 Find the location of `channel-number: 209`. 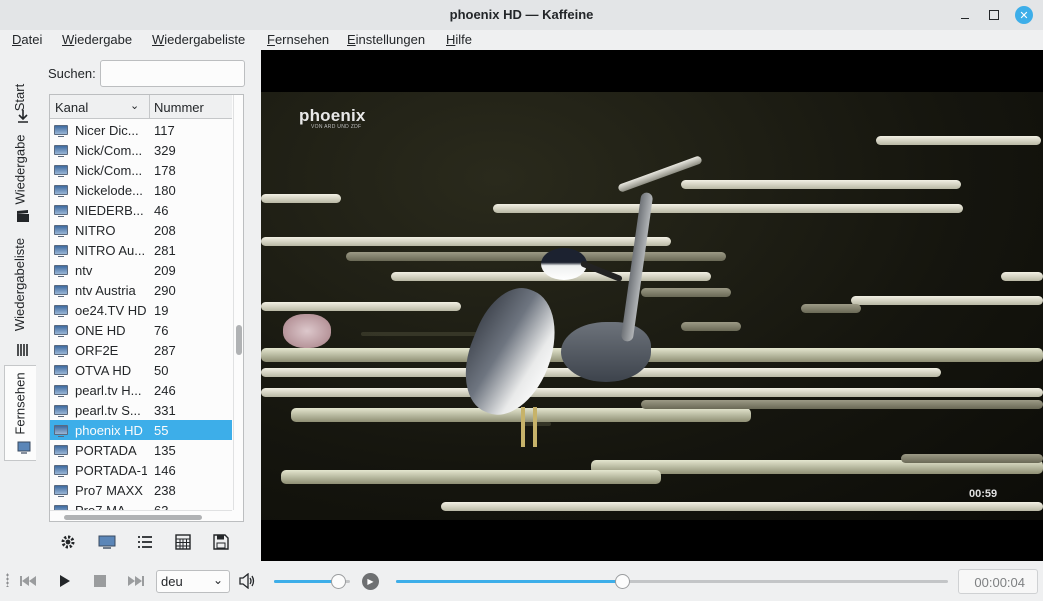

channel-number: 209 is located at coordinates (165, 270).